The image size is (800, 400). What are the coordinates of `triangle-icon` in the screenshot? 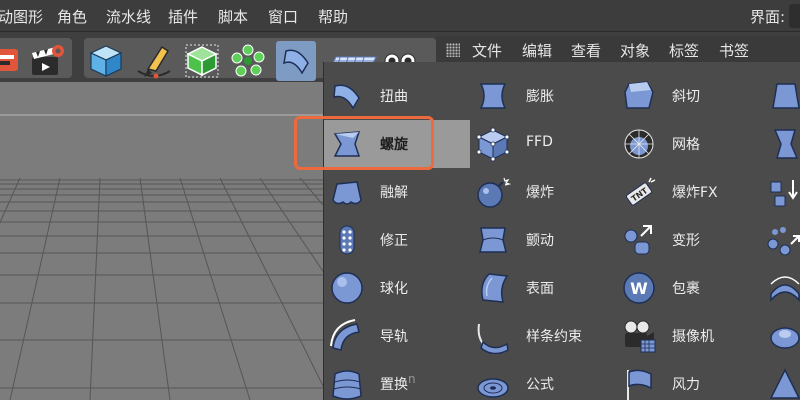 It's located at (783, 383).